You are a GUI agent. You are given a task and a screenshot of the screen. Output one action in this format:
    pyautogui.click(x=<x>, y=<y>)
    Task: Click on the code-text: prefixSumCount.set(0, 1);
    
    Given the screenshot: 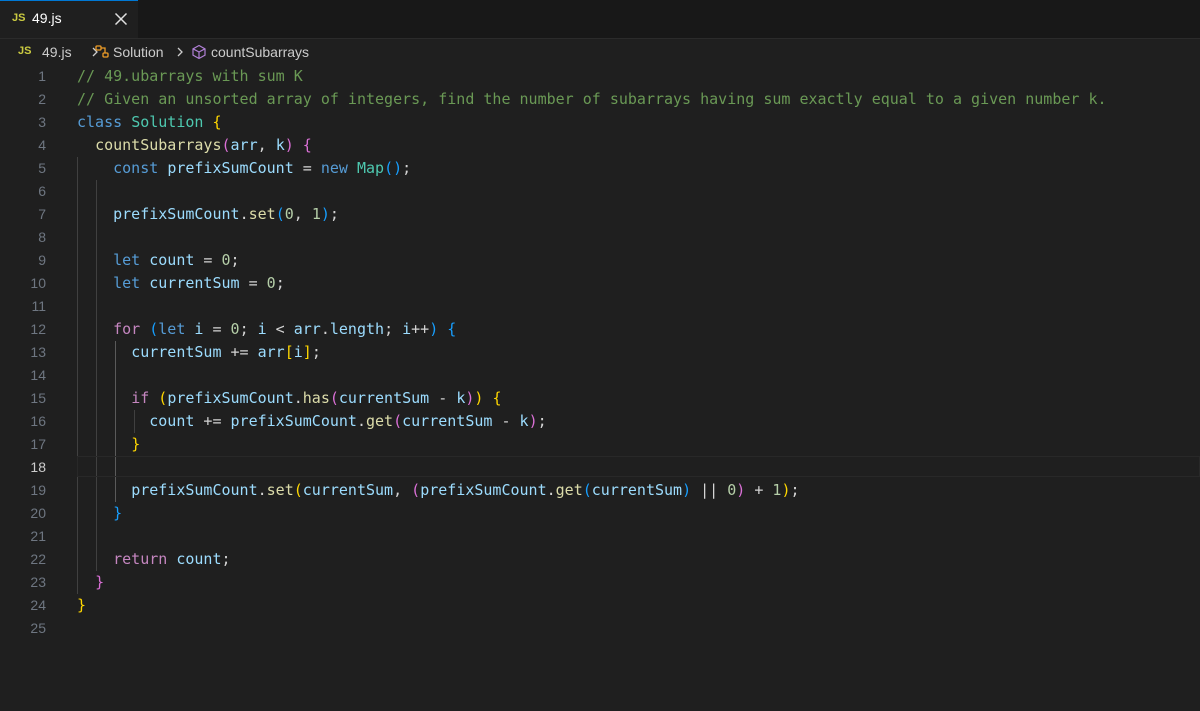 What is the action you would take?
    pyautogui.click(x=208, y=214)
    